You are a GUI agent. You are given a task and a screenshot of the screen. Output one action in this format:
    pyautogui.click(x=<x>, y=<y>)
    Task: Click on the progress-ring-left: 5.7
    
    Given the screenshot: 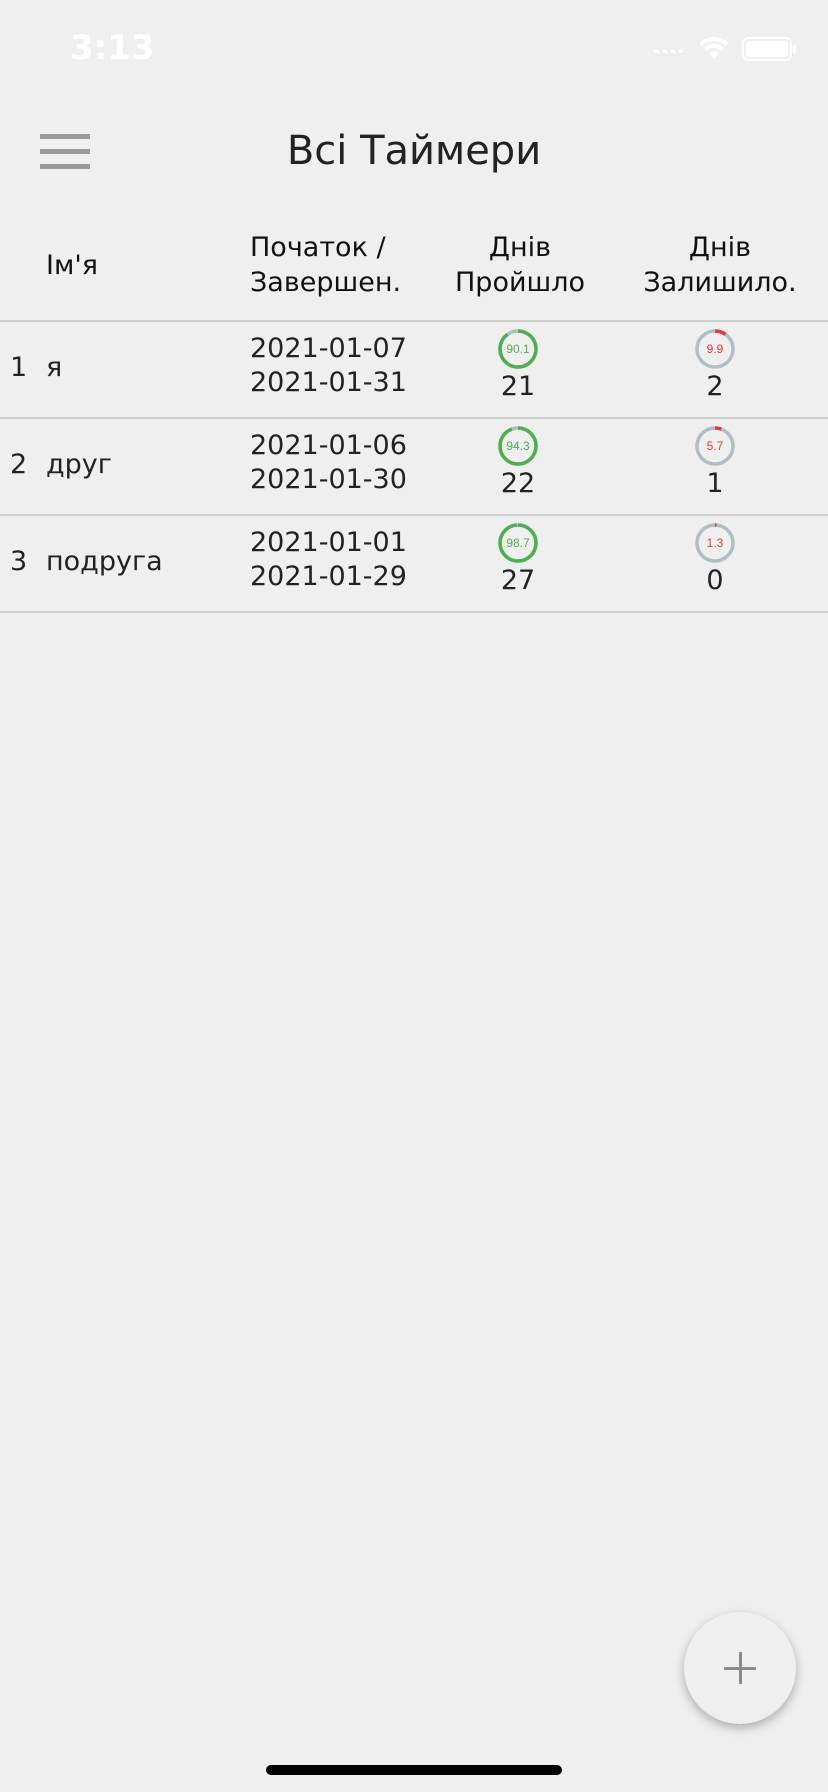 What is the action you would take?
    pyautogui.click(x=715, y=446)
    